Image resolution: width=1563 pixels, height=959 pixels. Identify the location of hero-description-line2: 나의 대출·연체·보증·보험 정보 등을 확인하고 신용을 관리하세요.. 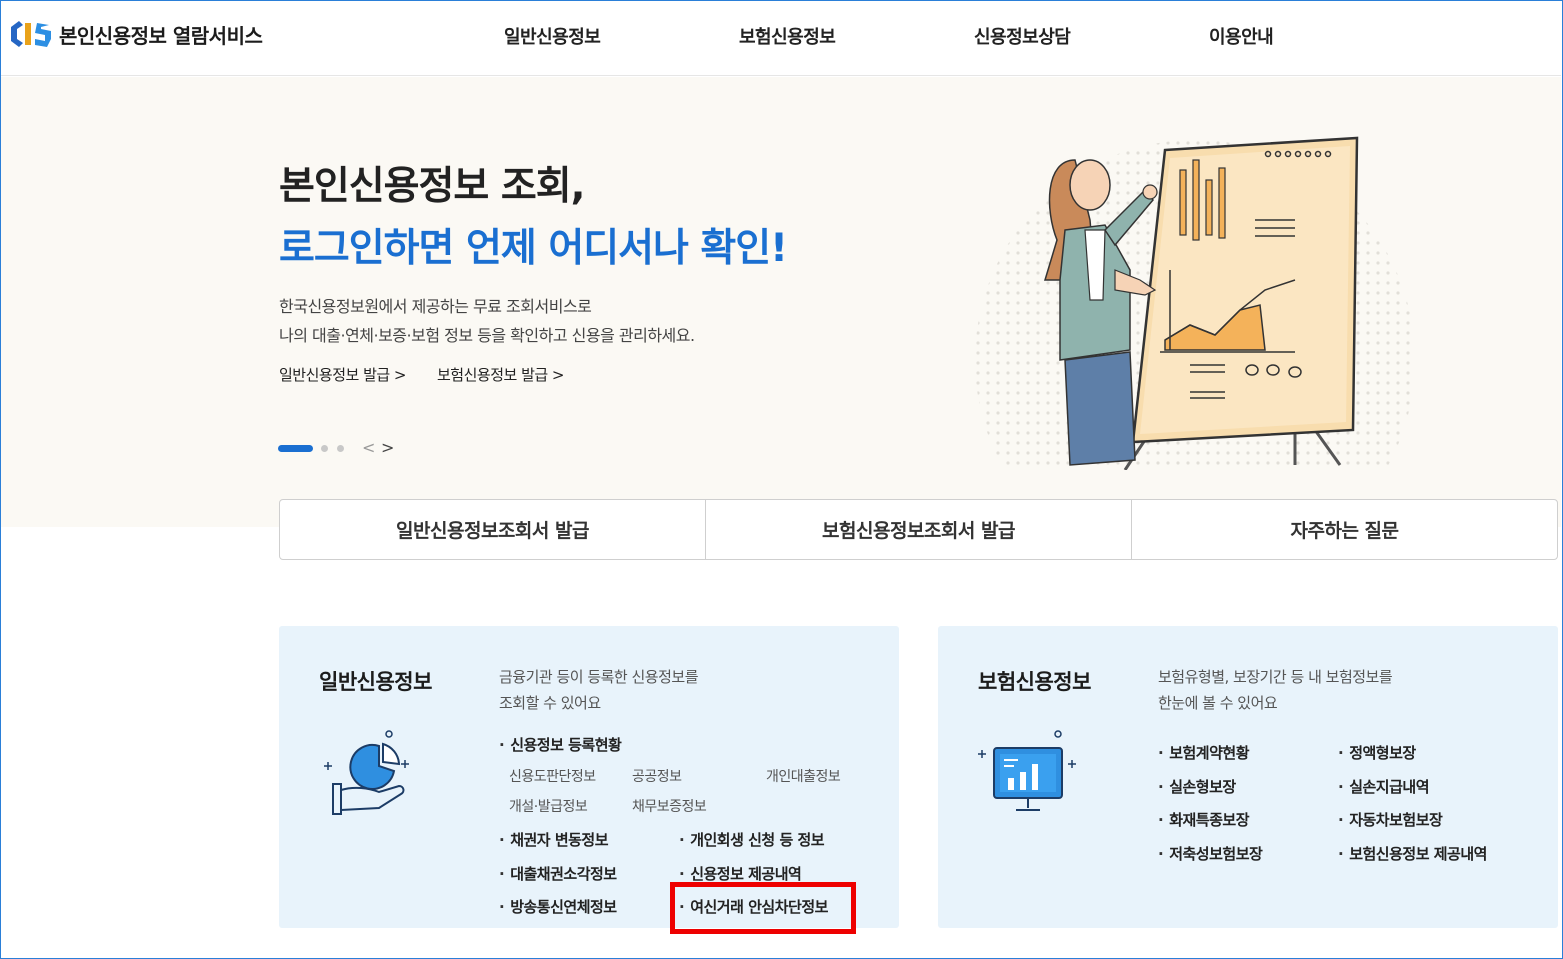
(487, 335).